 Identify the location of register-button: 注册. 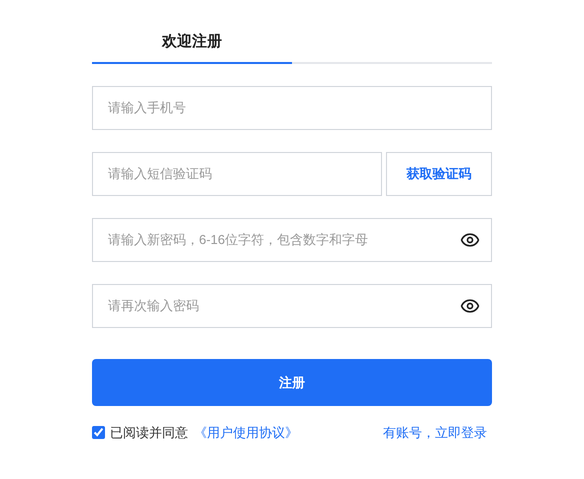
(292, 382).